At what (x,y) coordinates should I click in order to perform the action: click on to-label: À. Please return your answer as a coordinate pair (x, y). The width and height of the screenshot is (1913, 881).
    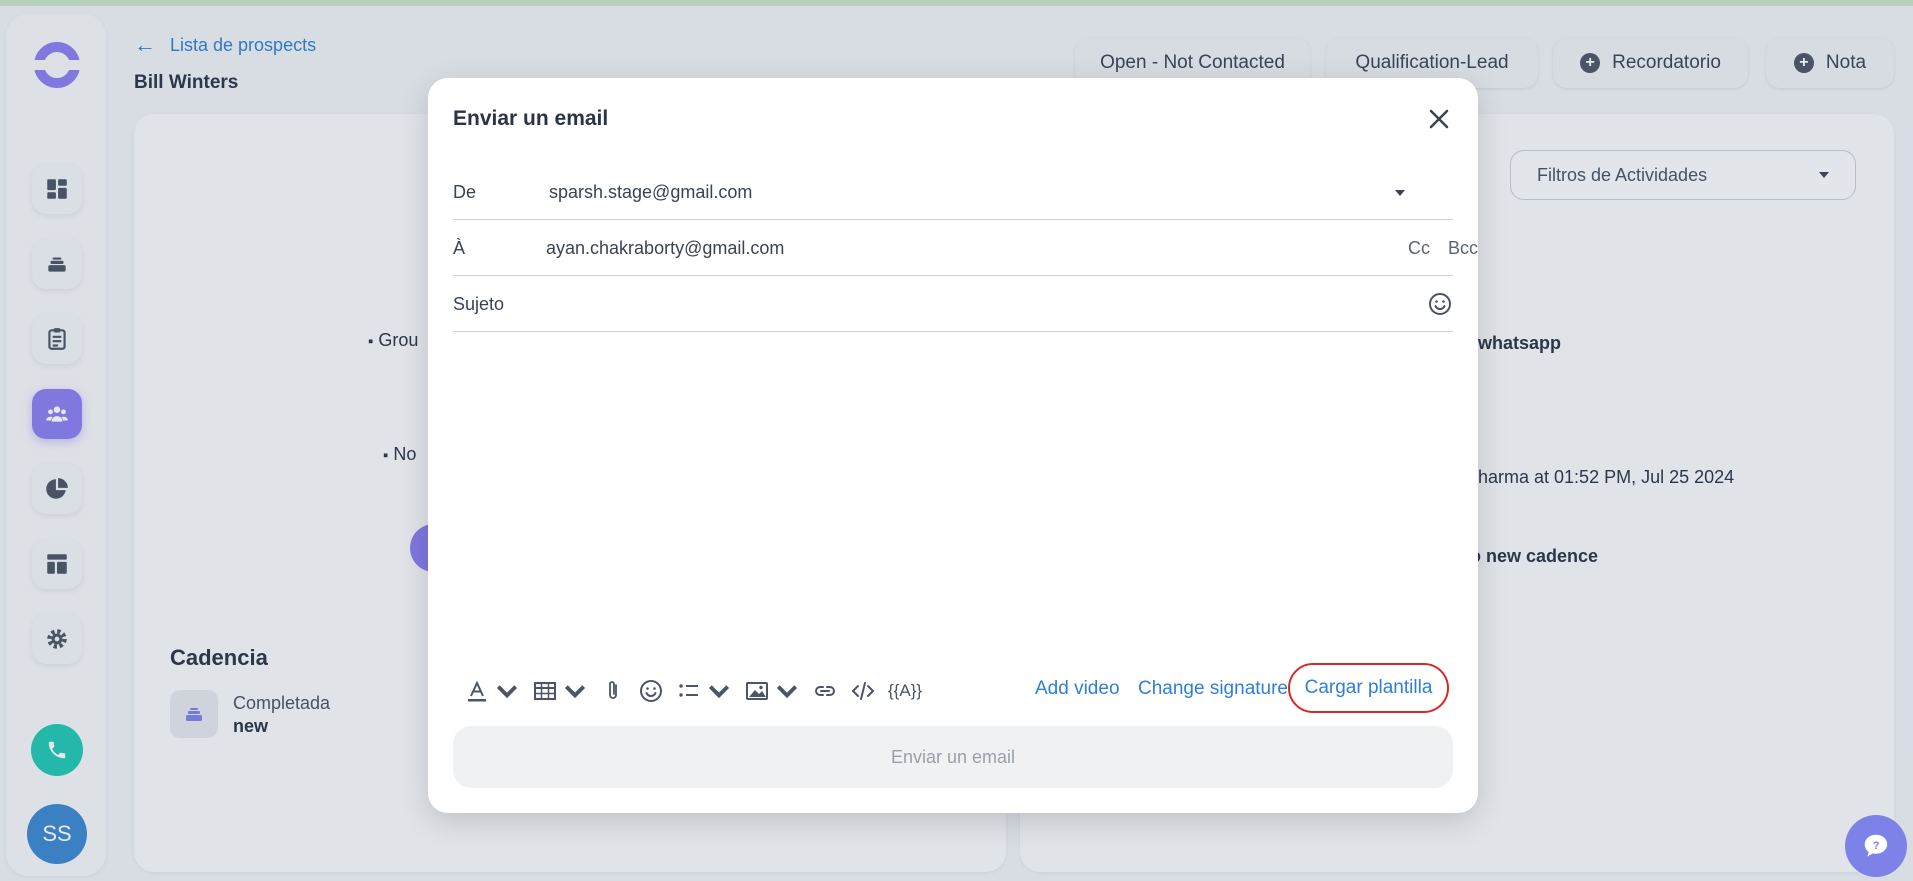
    Looking at the image, I should click on (459, 248).